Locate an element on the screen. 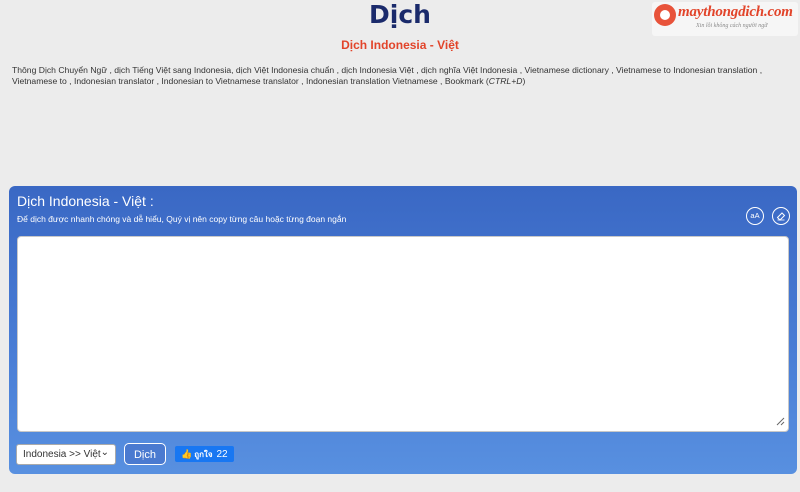 The width and height of the screenshot is (800, 492). panel-title: Dịch Indonesia - Việt : is located at coordinates (85, 201).